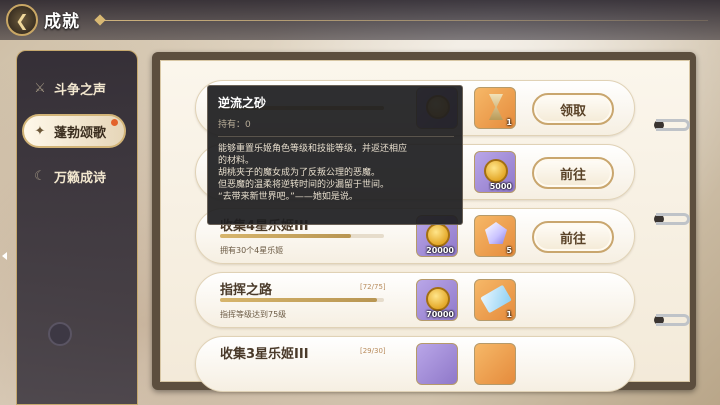 The width and height of the screenshot is (720, 405). I want to click on achievement-title: 收集3星乐姬III, so click(264, 354).